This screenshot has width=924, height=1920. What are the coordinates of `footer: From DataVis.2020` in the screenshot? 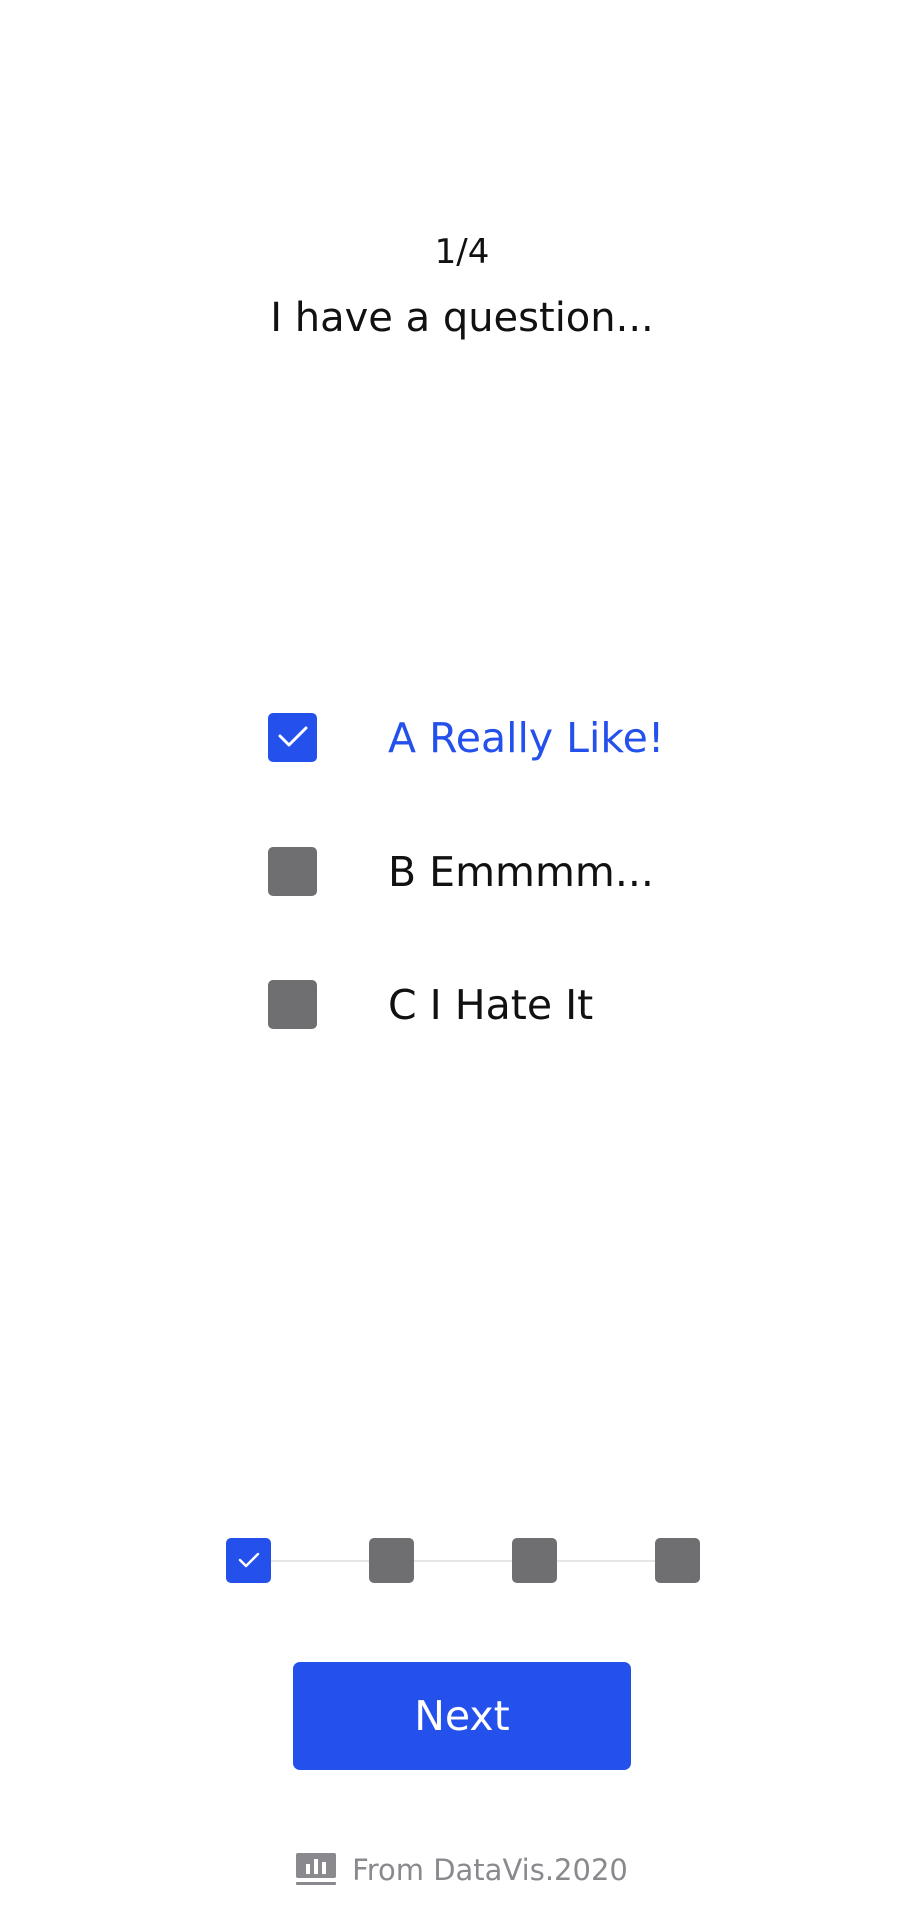 It's located at (462, 1870).